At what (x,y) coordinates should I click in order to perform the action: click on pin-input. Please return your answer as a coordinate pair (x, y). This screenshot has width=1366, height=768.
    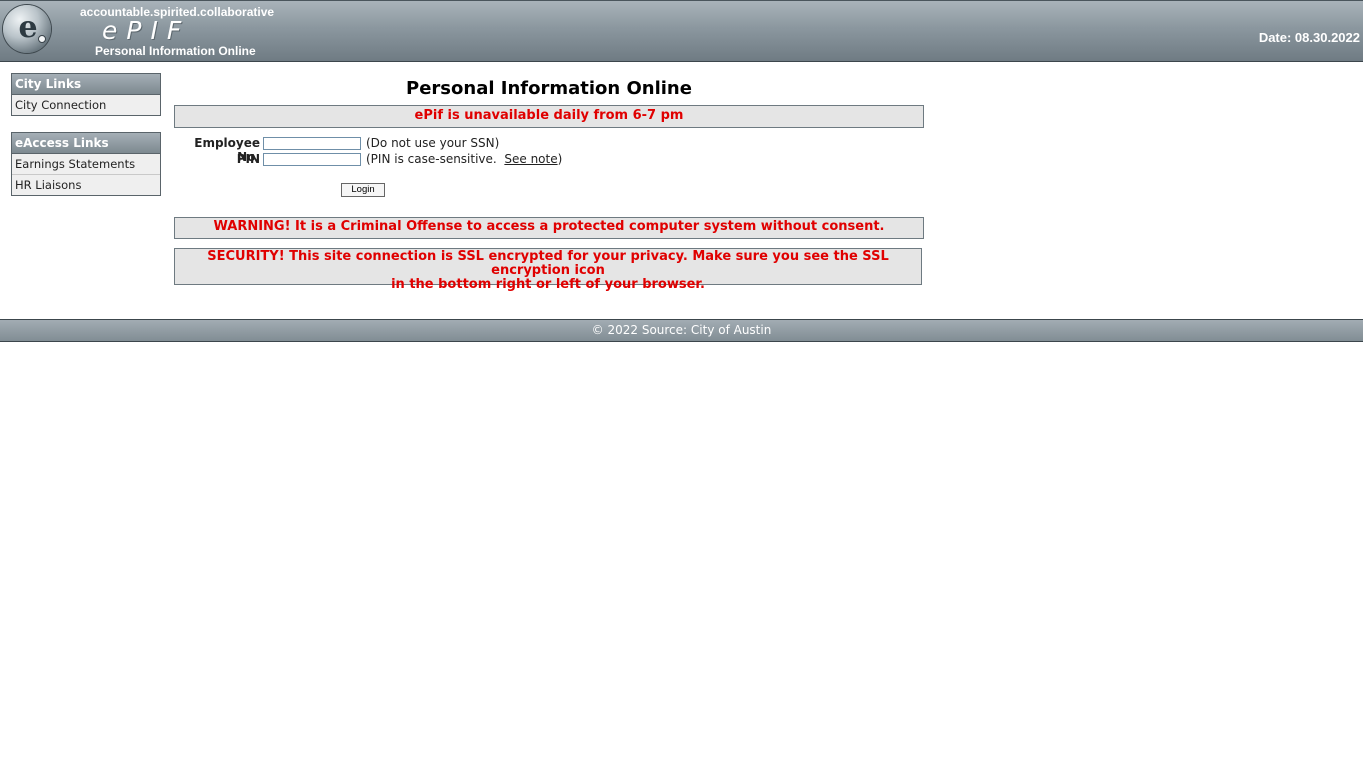
    Looking at the image, I should click on (312, 159).